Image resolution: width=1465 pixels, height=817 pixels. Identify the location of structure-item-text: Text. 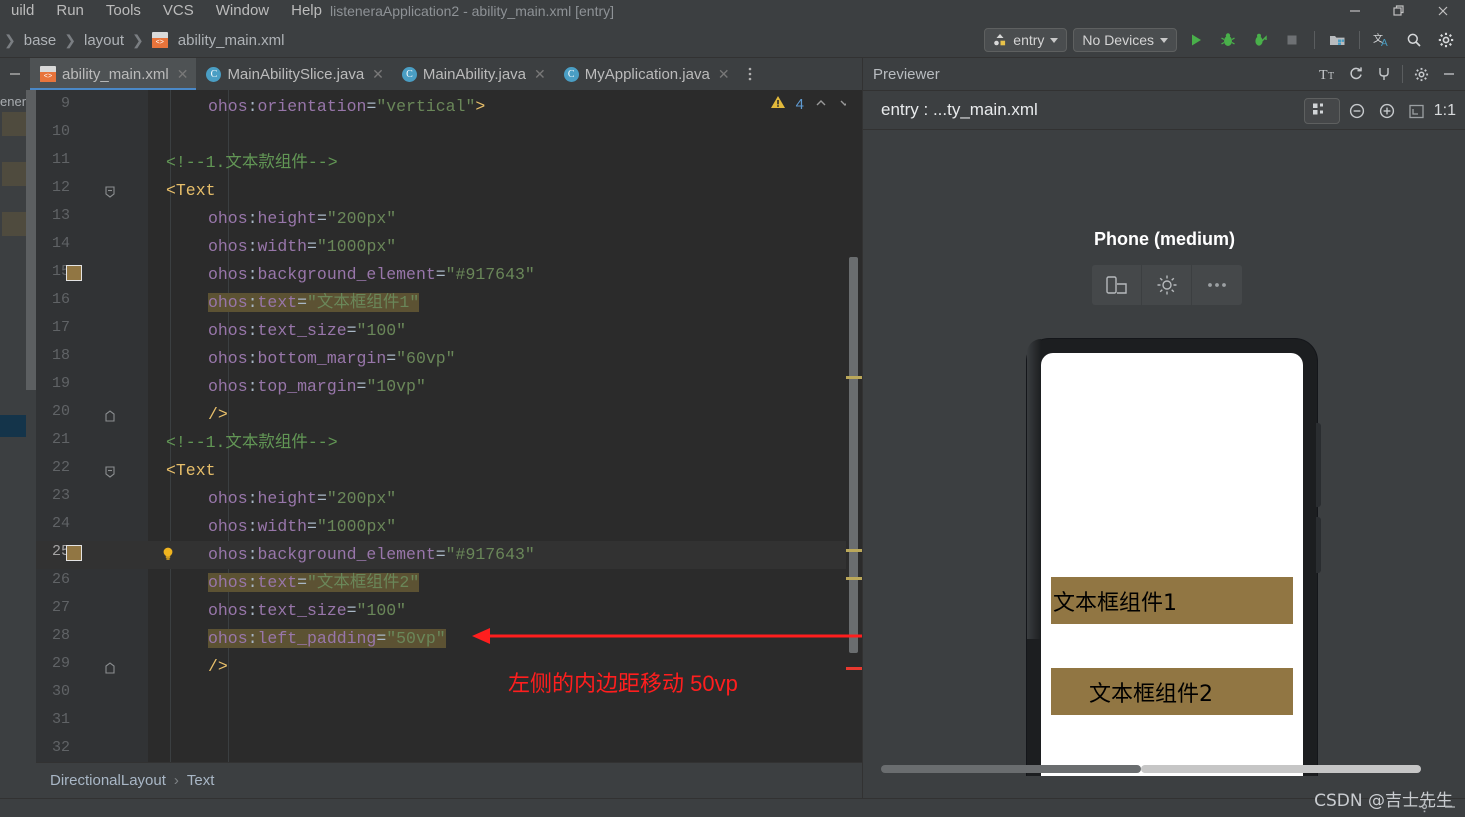
(201, 780).